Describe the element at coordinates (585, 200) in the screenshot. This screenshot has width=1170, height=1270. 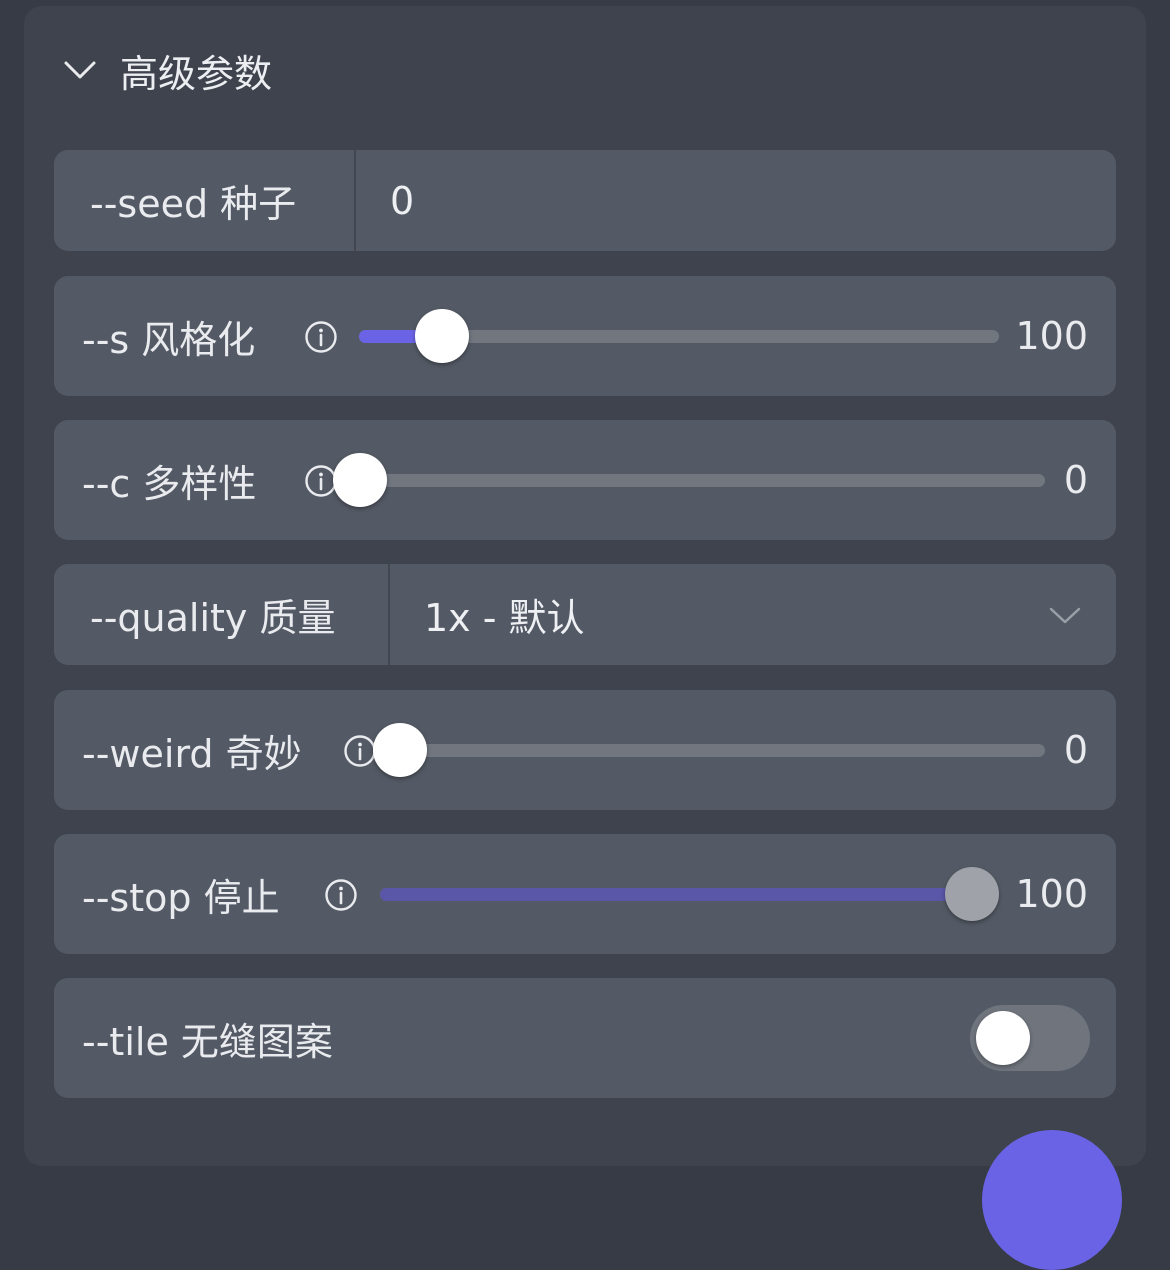
I see `seed-row: --seed 种子 0` at that location.